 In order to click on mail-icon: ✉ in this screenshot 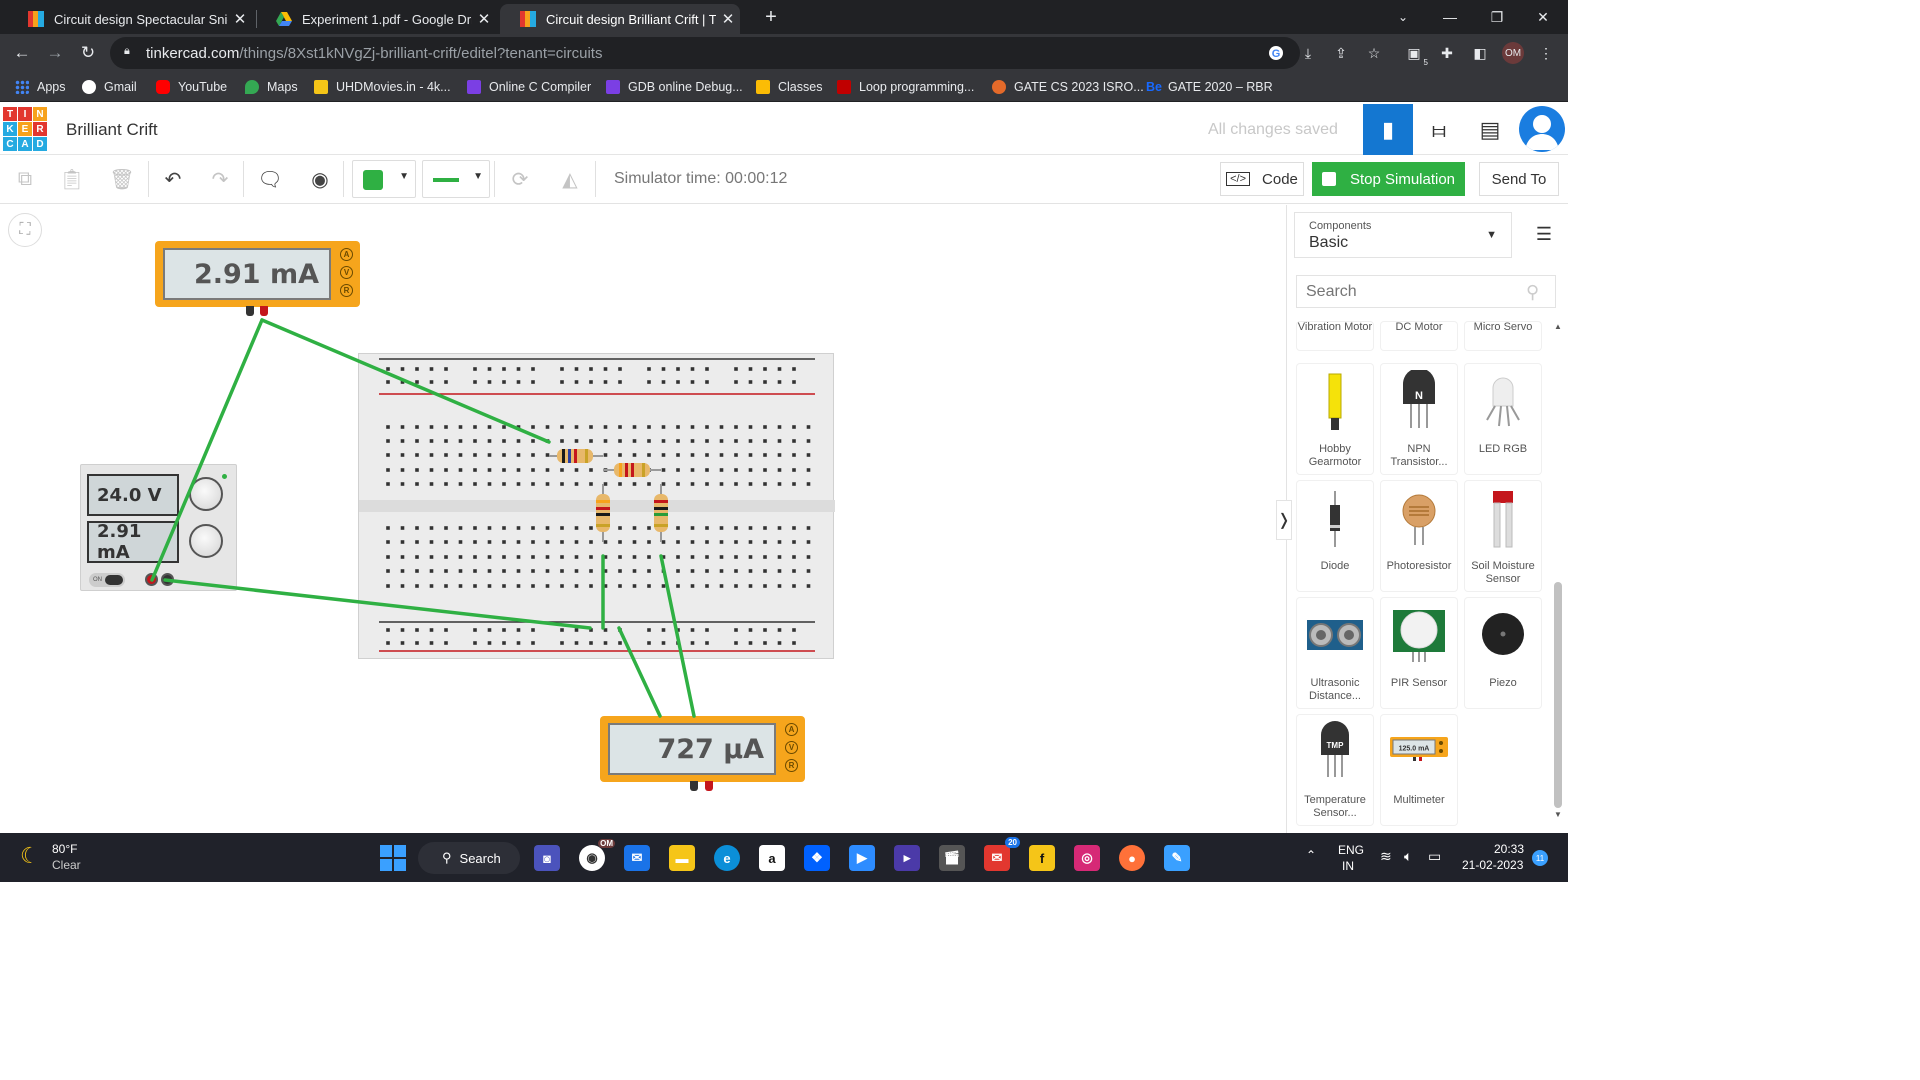, I will do `click(637, 858)`.